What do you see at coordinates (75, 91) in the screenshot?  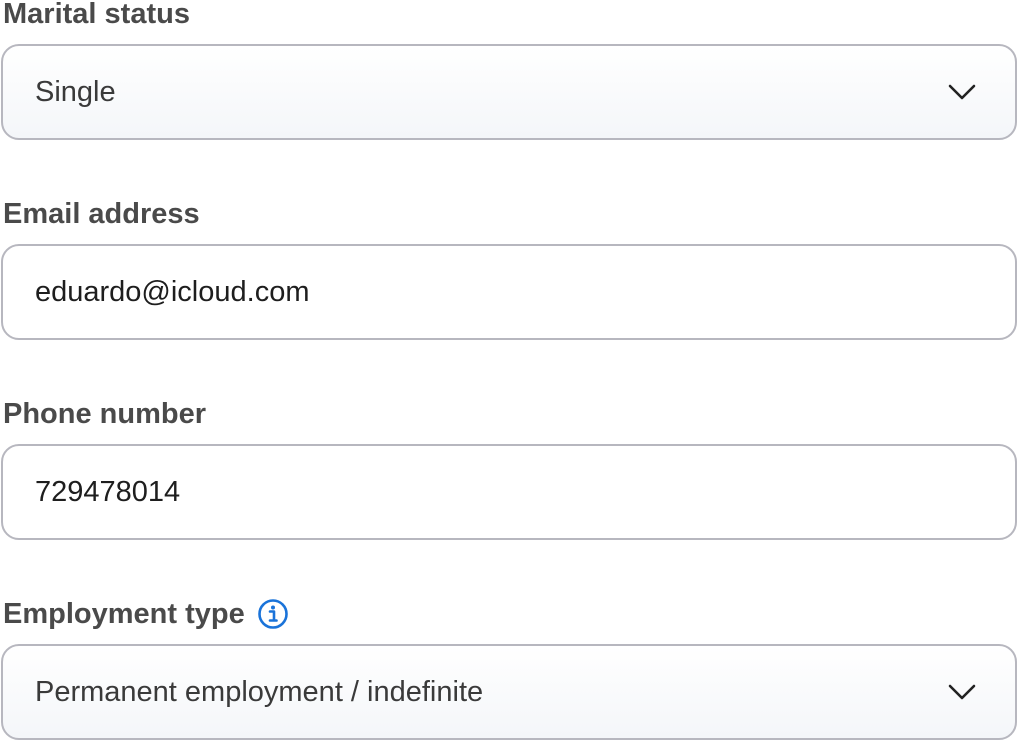 I see `marital-status-value: Single` at bounding box center [75, 91].